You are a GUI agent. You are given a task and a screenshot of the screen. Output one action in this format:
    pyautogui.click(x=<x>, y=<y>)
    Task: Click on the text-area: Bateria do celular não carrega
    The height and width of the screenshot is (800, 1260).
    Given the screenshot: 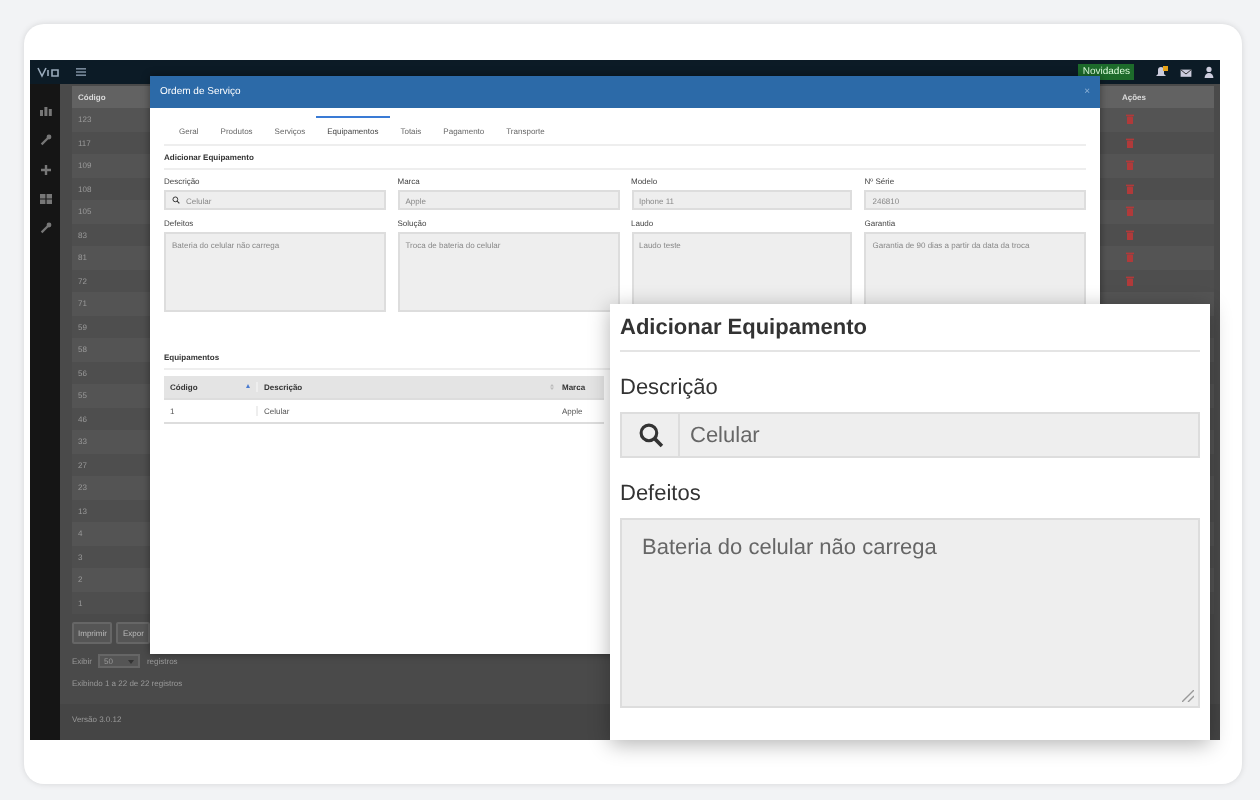 What is the action you would take?
    pyautogui.click(x=910, y=613)
    